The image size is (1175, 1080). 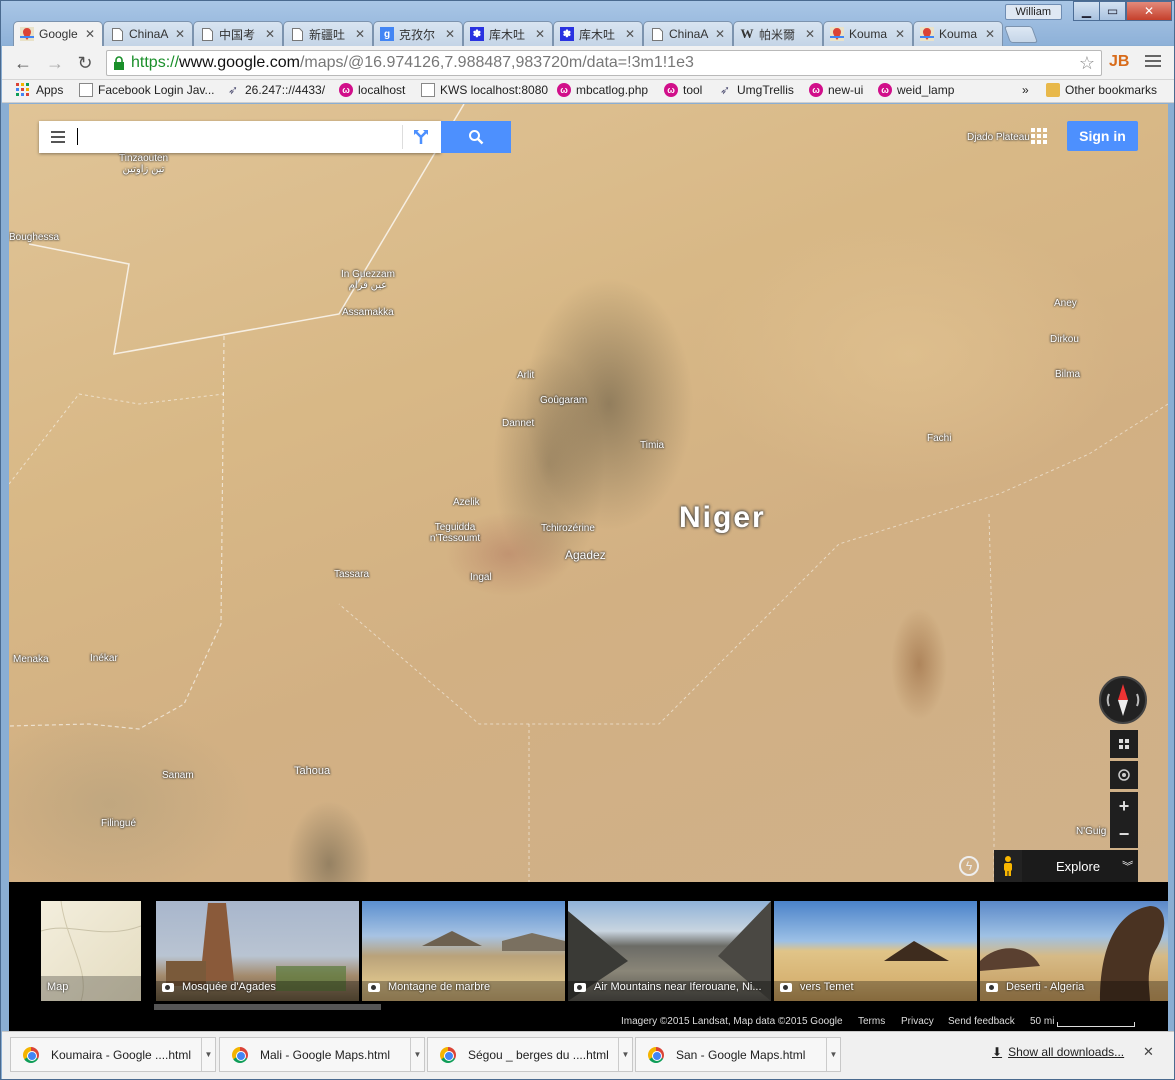 I want to click on compass-icon, so click(x=1123, y=700).